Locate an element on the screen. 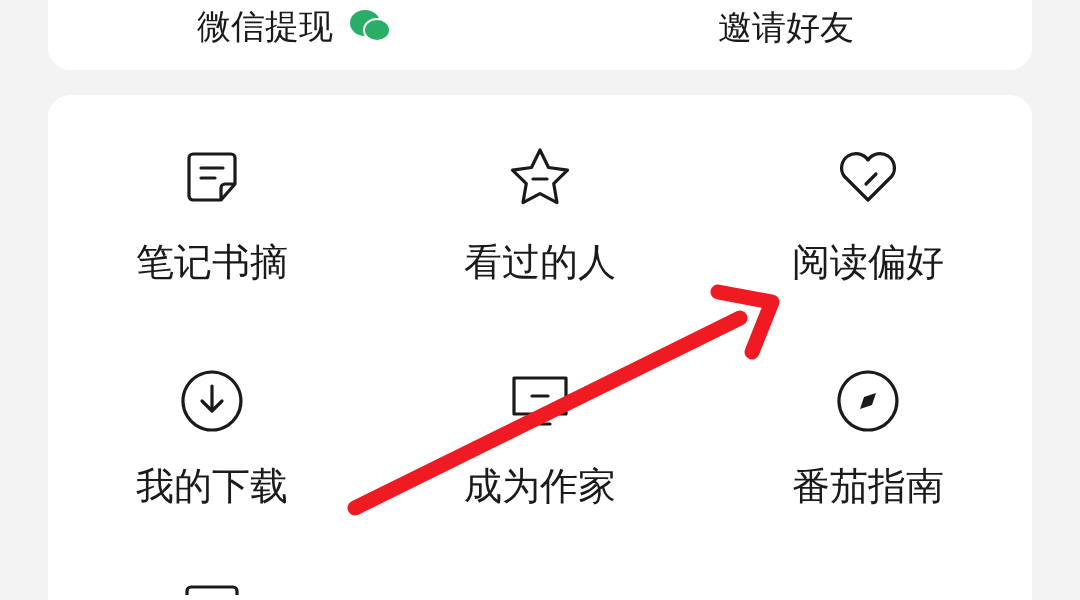 Image resolution: width=1080 pixels, height=600 pixels. menu-item: 成为作家 is located at coordinates (540, 473).